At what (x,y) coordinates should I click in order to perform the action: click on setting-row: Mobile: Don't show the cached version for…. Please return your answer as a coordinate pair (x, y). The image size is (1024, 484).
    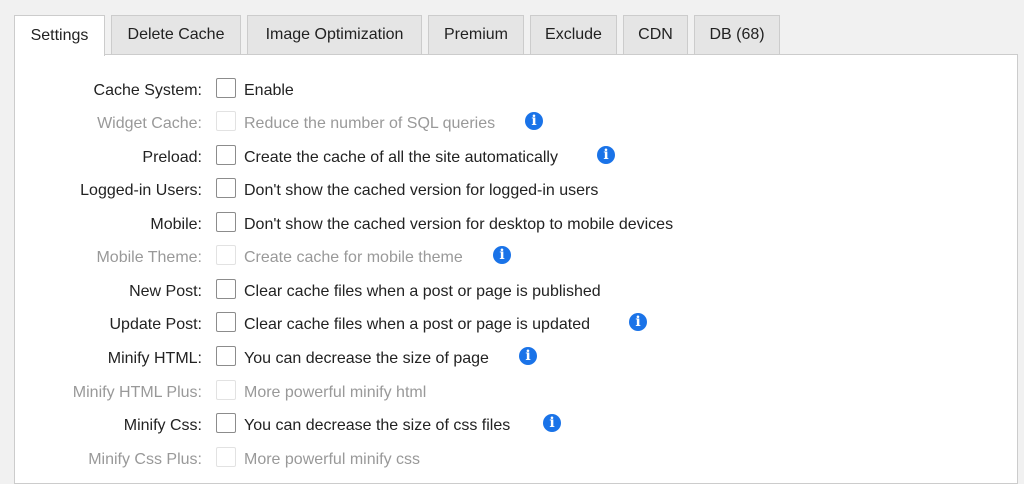
    Looking at the image, I should click on (512, 226).